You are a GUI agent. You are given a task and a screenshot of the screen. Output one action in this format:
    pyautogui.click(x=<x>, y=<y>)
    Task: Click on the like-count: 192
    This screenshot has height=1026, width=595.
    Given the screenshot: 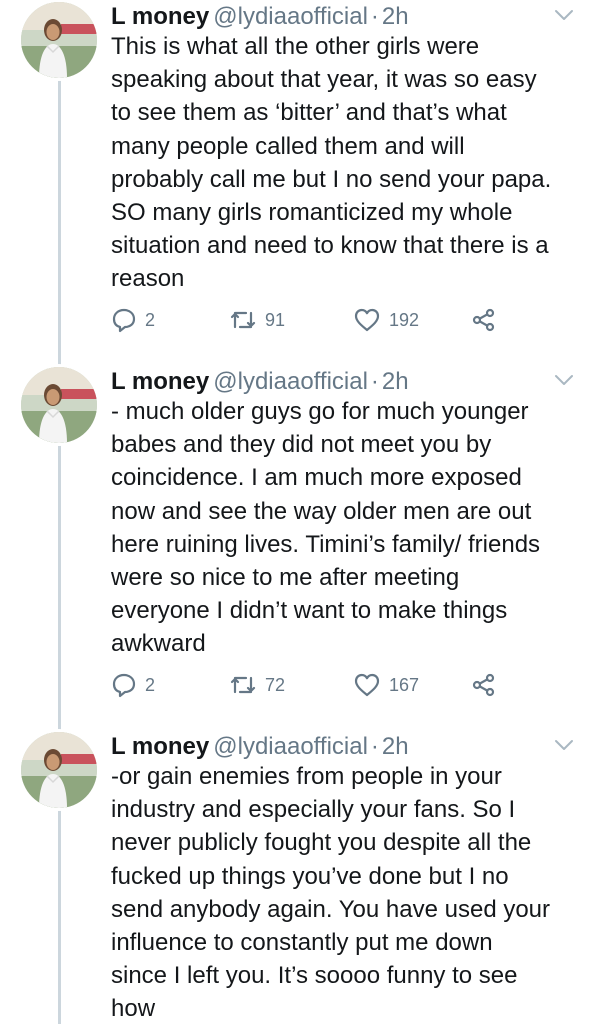 What is the action you would take?
    pyautogui.click(x=404, y=320)
    